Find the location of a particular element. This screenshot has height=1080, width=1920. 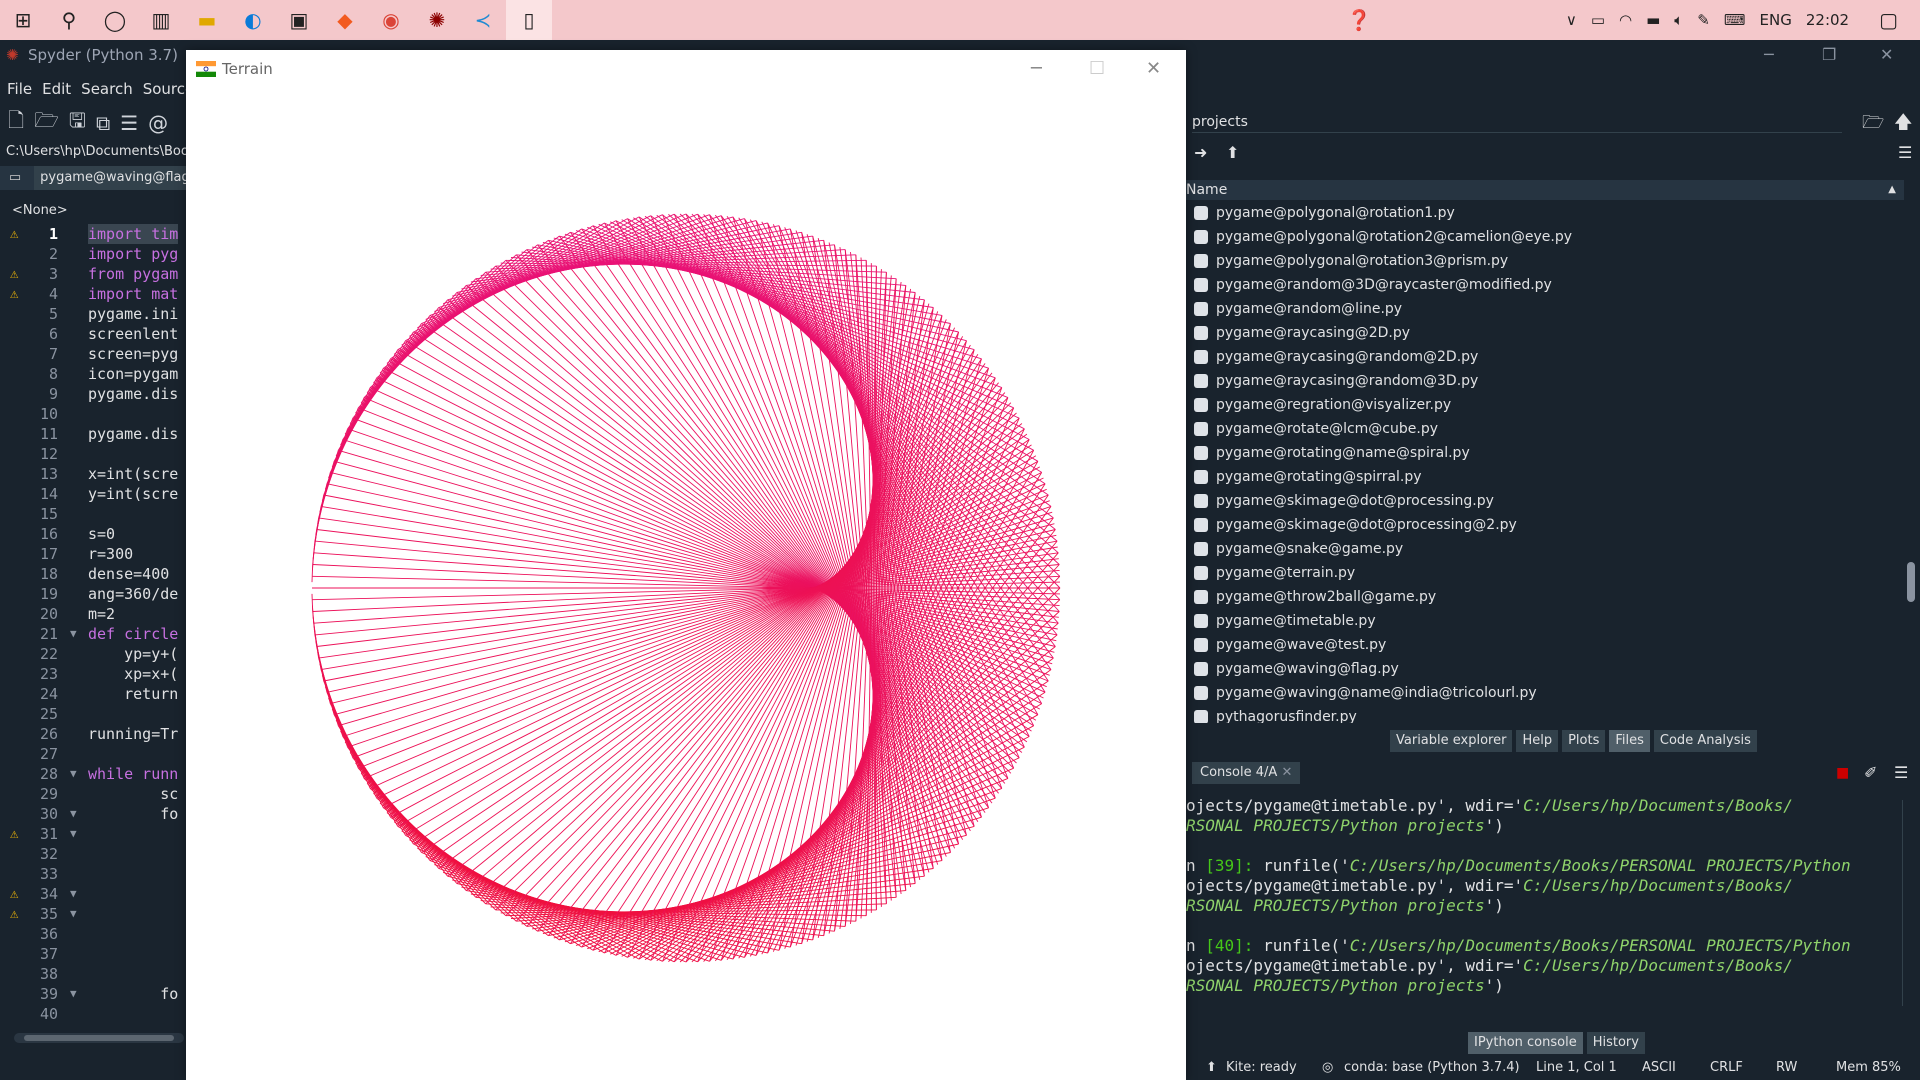

store-icon: ▣ is located at coordinates (299, 20).